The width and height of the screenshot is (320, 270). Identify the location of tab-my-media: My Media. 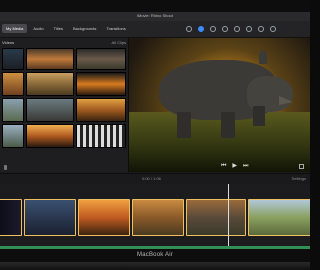
(15, 28).